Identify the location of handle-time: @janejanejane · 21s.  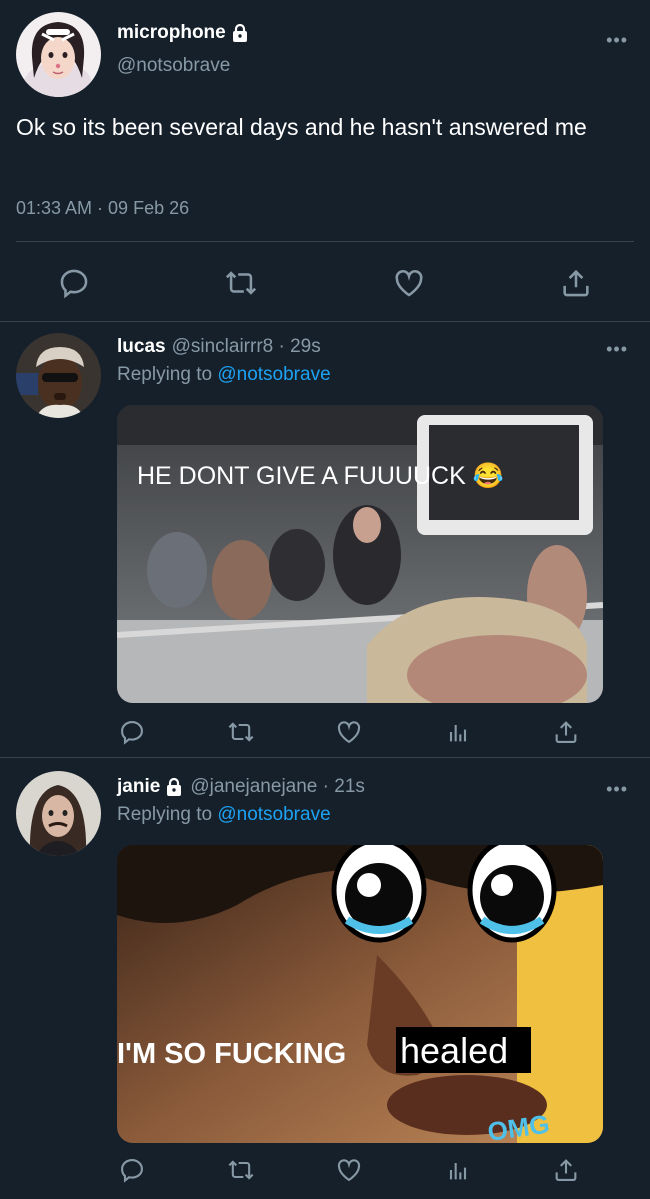
(277, 787).